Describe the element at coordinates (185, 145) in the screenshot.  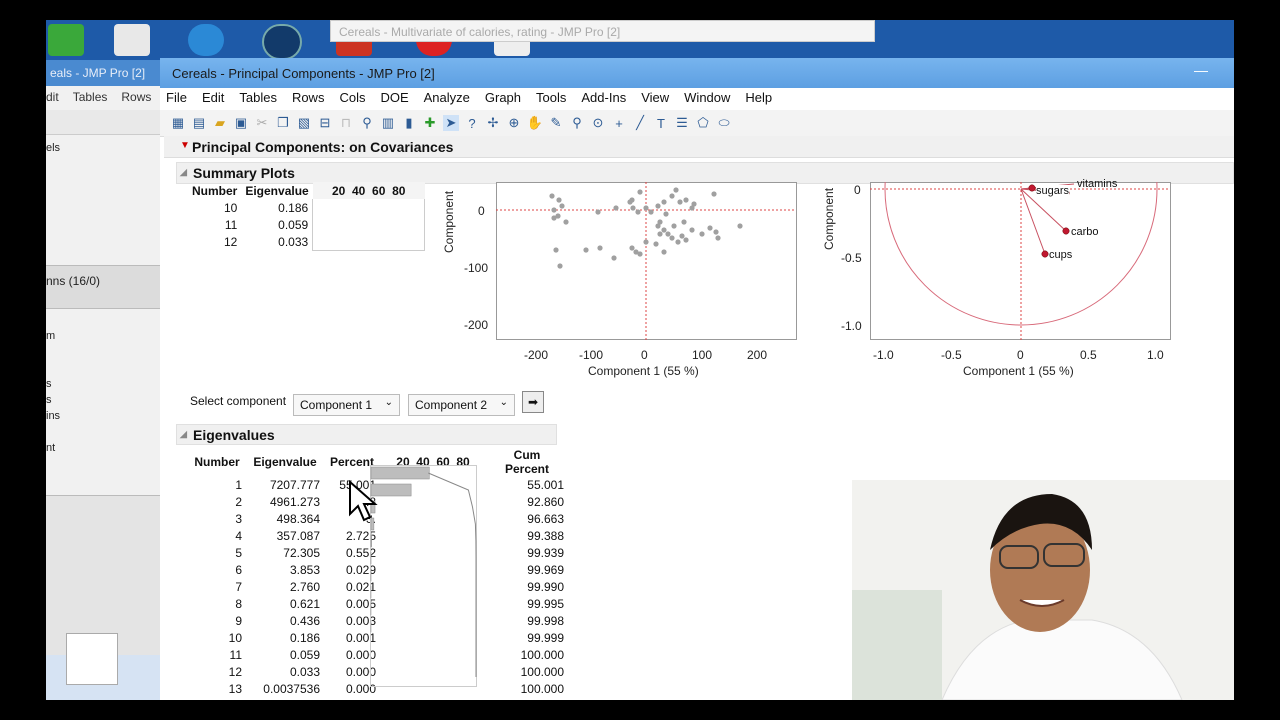
I see `dropdown-triangle-icon: ▼` at that location.